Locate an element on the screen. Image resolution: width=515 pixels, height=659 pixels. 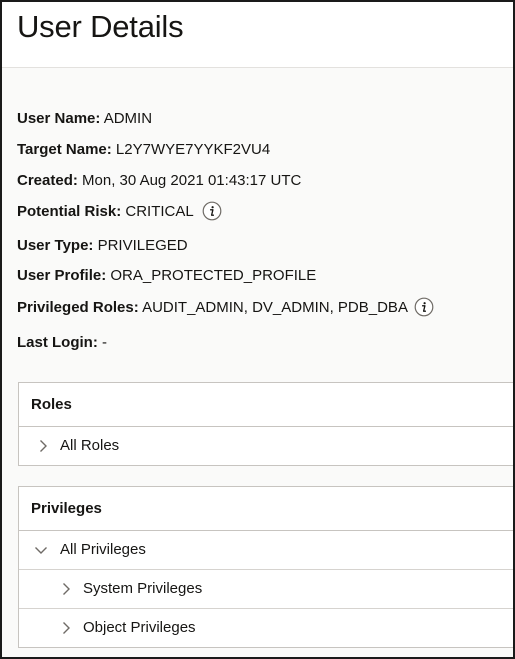
user-type-value: PRIVILEGED is located at coordinates (142, 245).